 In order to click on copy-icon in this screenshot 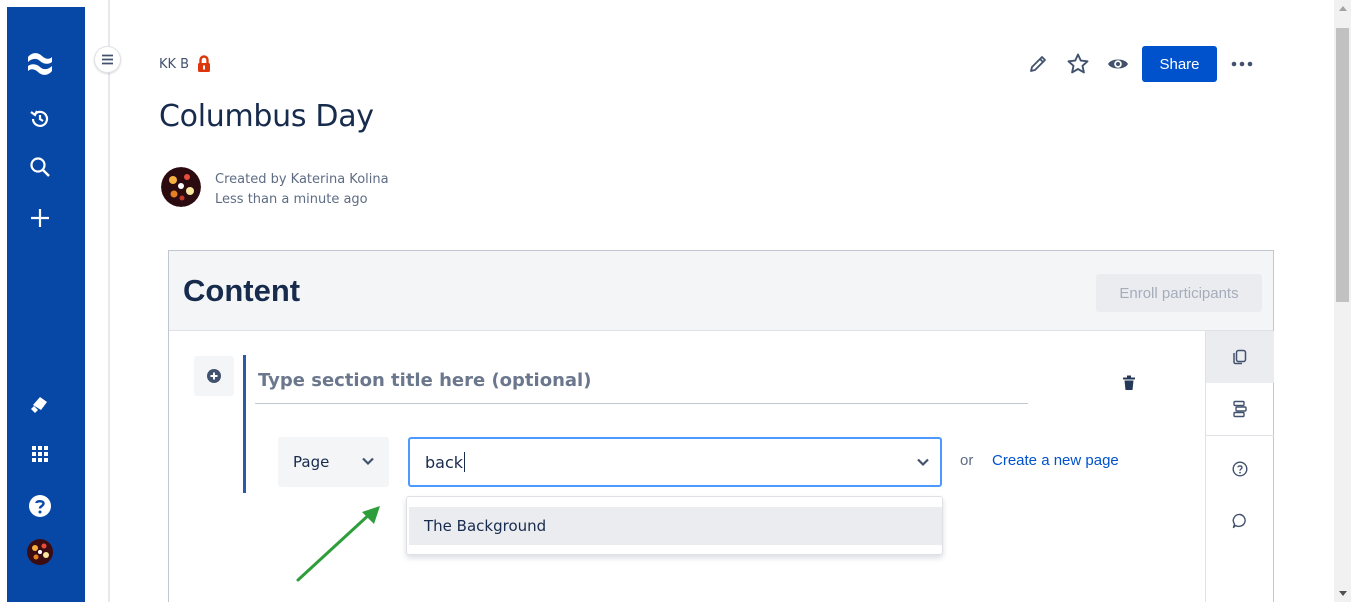, I will do `click(1240, 357)`.